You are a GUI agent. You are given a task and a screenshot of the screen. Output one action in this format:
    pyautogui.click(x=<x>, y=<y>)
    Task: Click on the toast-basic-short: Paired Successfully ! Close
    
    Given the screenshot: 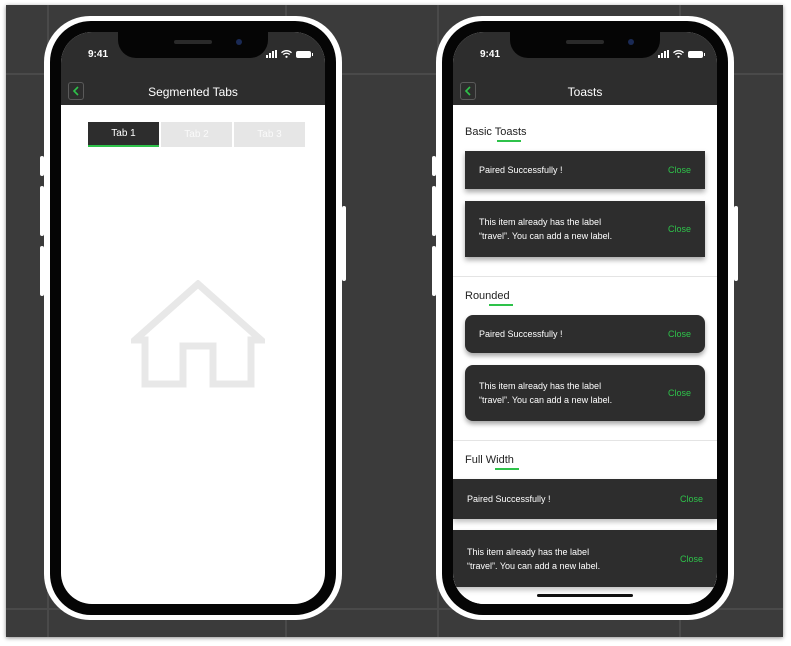 What is the action you would take?
    pyautogui.click(x=585, y=170)
    